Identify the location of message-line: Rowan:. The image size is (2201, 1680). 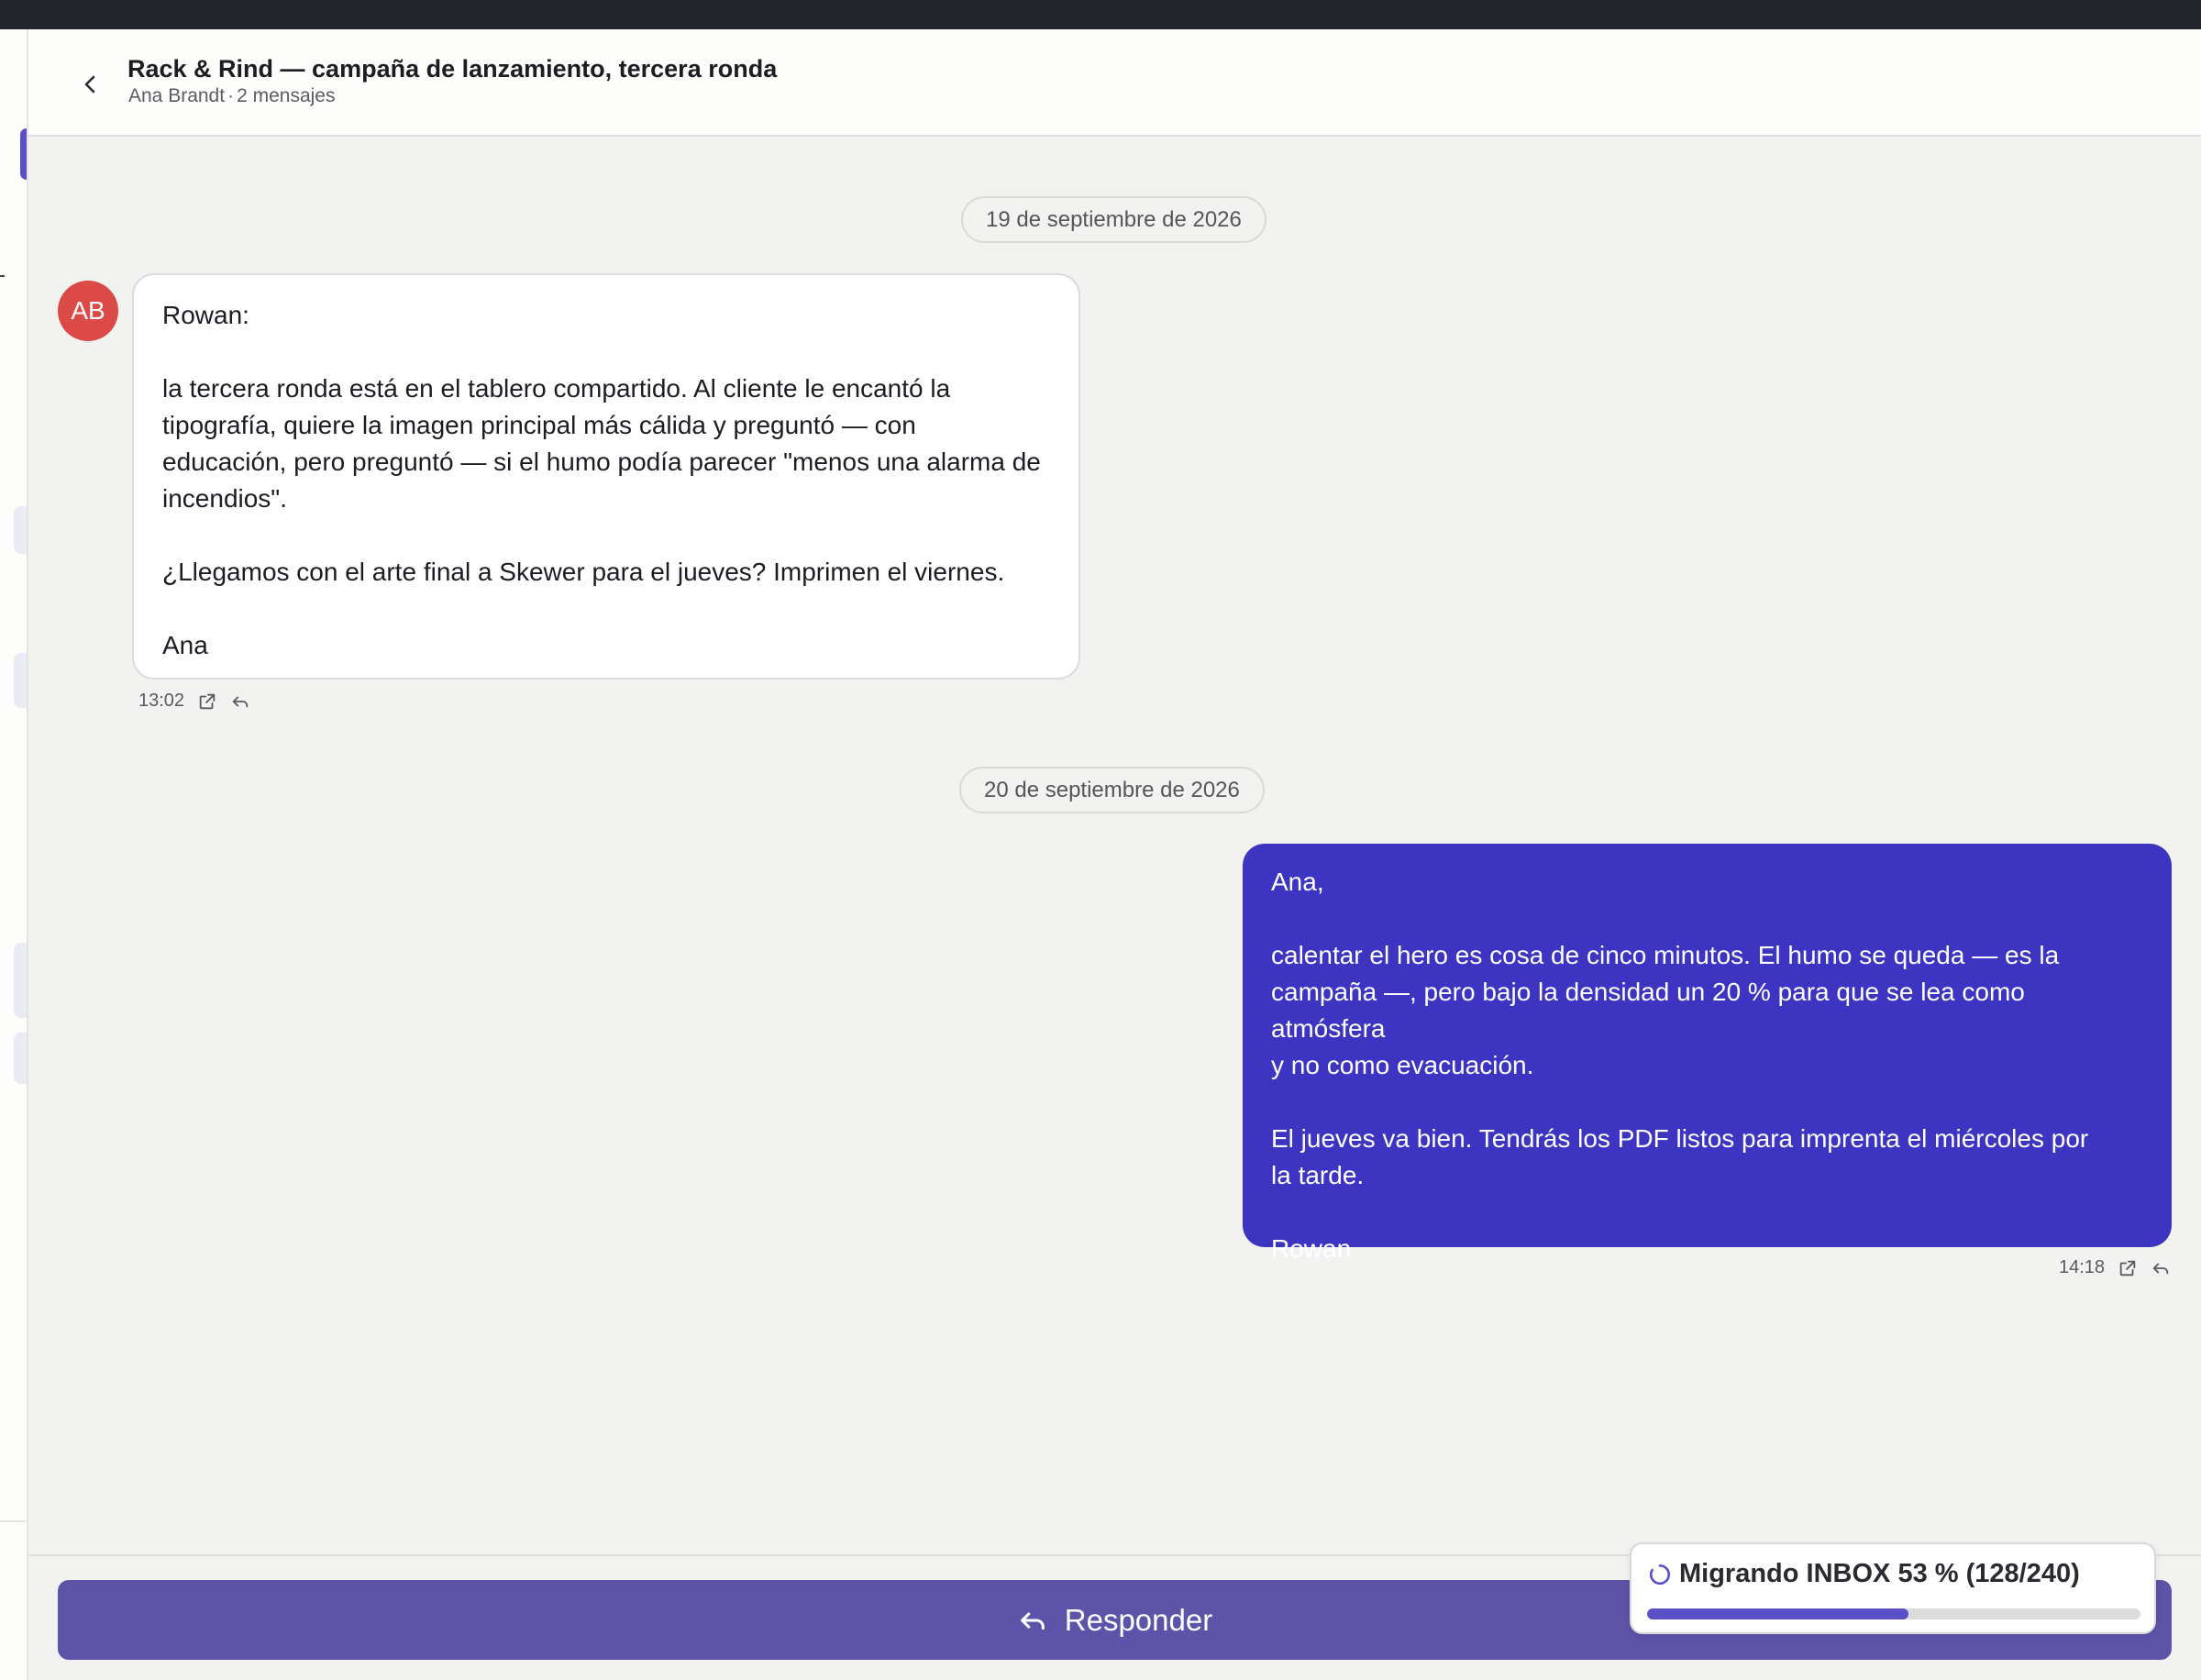
(205, 315).